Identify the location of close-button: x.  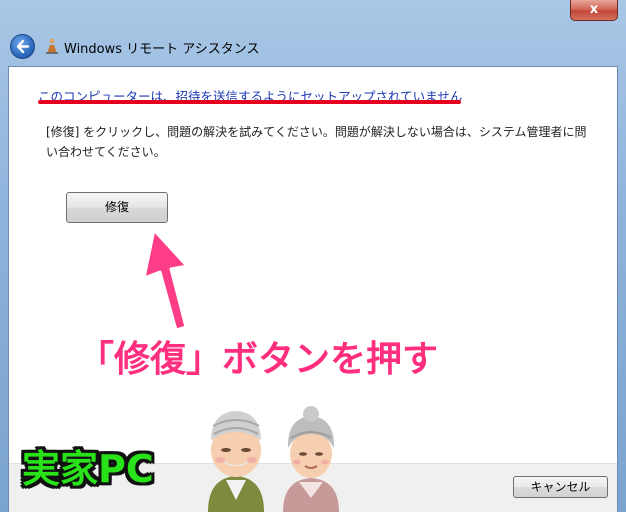
(594, 10).